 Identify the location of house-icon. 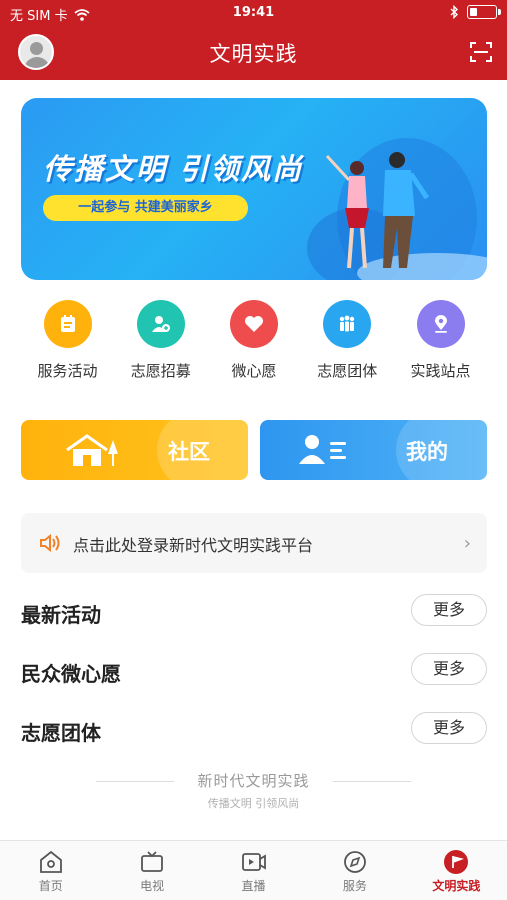
(92, 450).